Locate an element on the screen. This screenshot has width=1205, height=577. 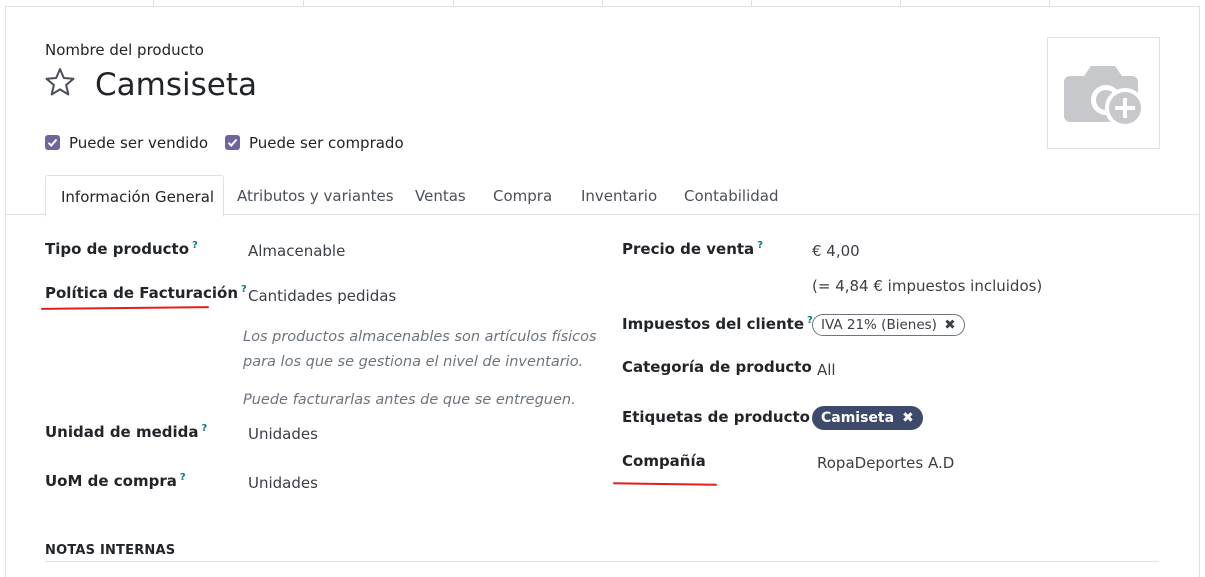
tax-tag: IVA 21% (Bienes) ✖ is located at coordinates (888, 325).